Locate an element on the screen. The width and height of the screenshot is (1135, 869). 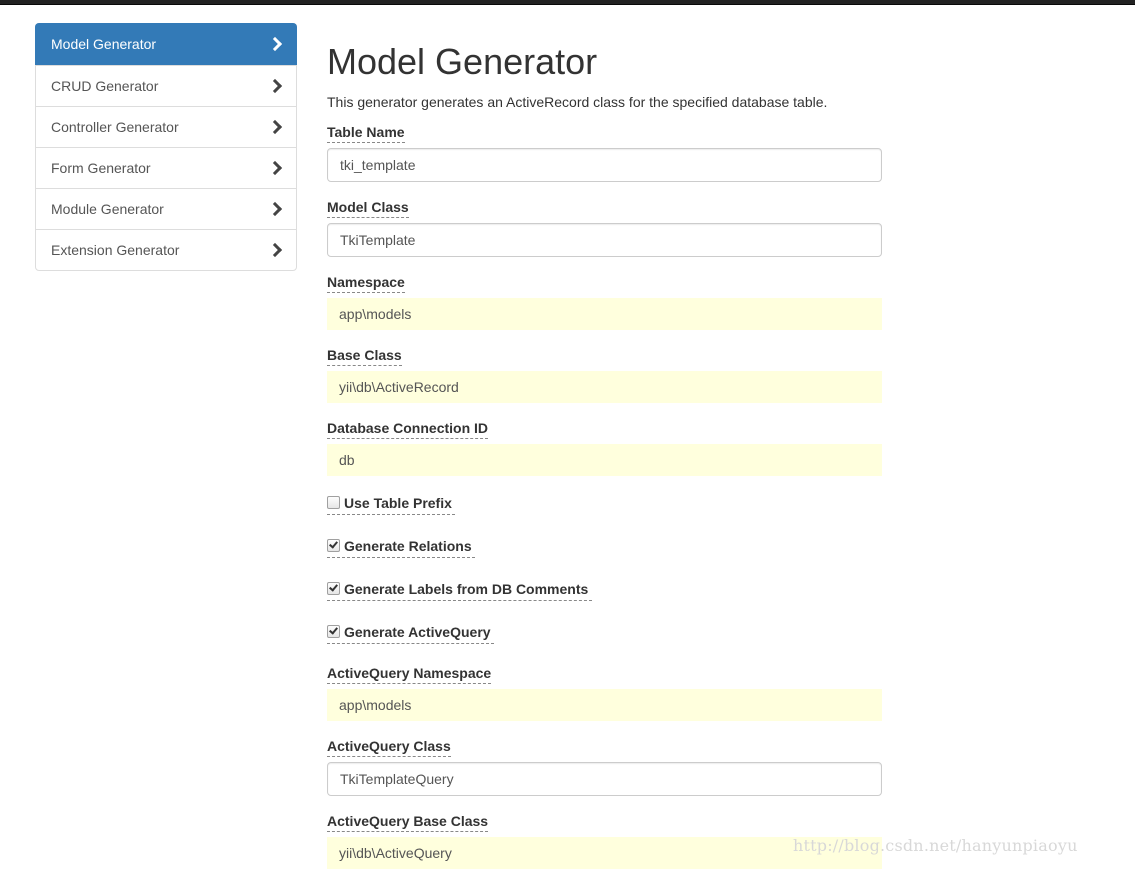
sidebar-item-crud-generator: CRUD Generator is located at coordinates (166, 85).